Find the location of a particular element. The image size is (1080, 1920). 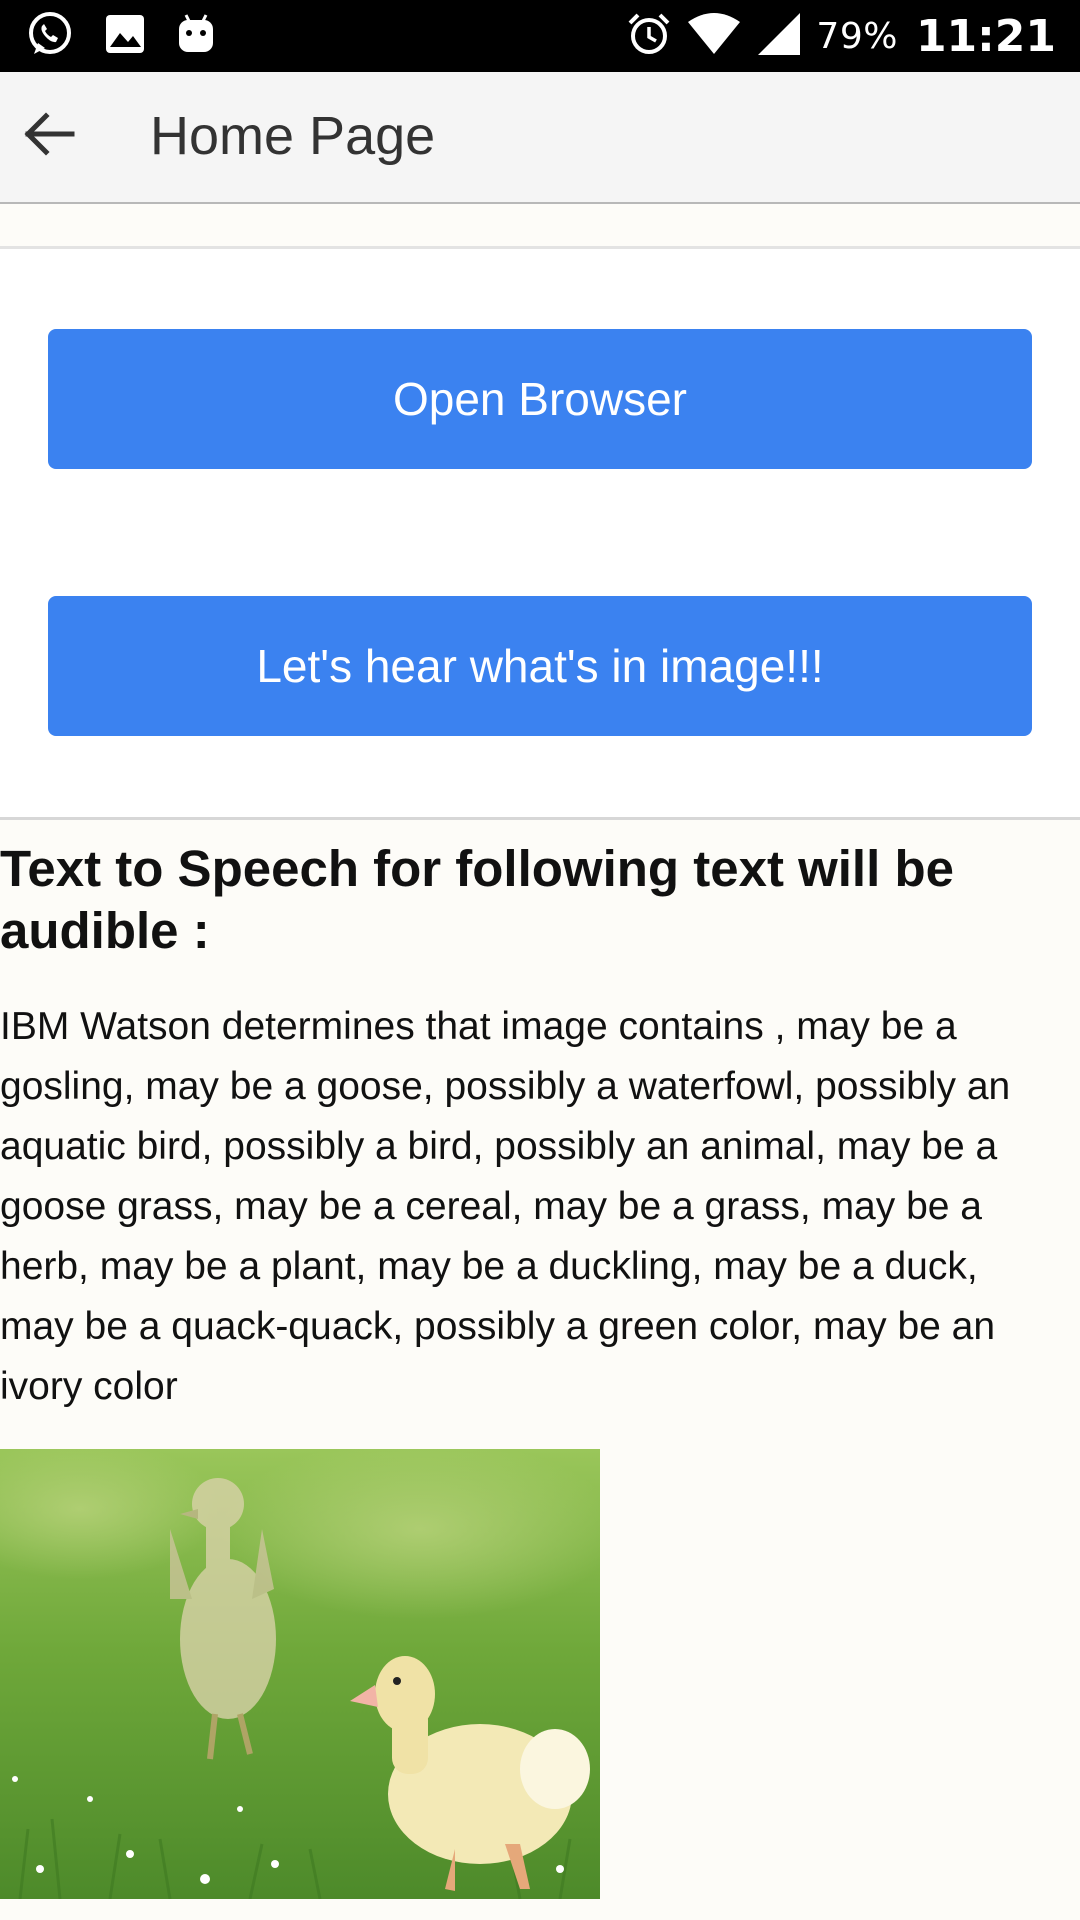

alarm-icon is located at coordinates (649, 36).